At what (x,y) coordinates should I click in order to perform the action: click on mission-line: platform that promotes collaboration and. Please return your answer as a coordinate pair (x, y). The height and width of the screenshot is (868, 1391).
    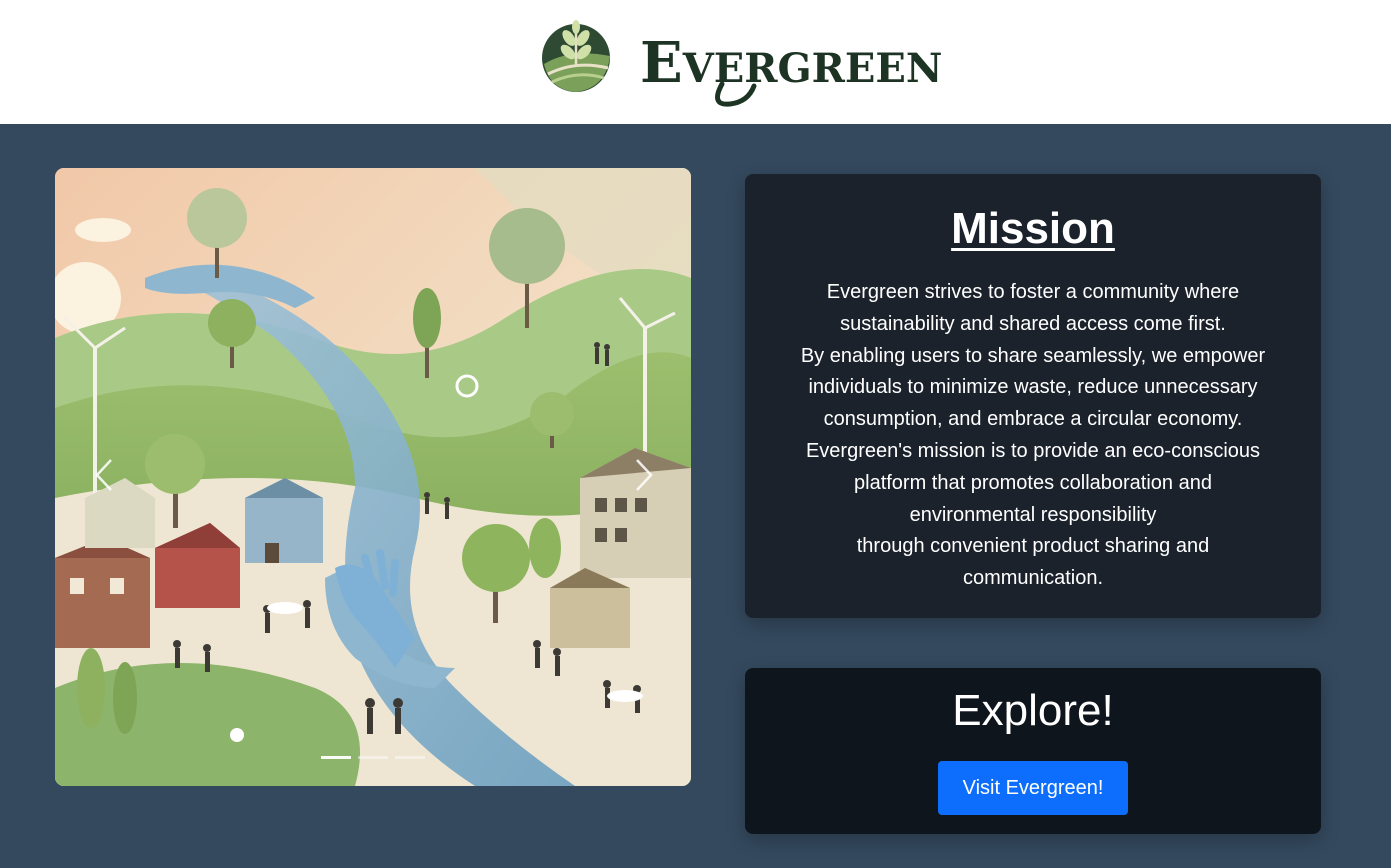
    Looking at the image, I should click on (1033, 482).